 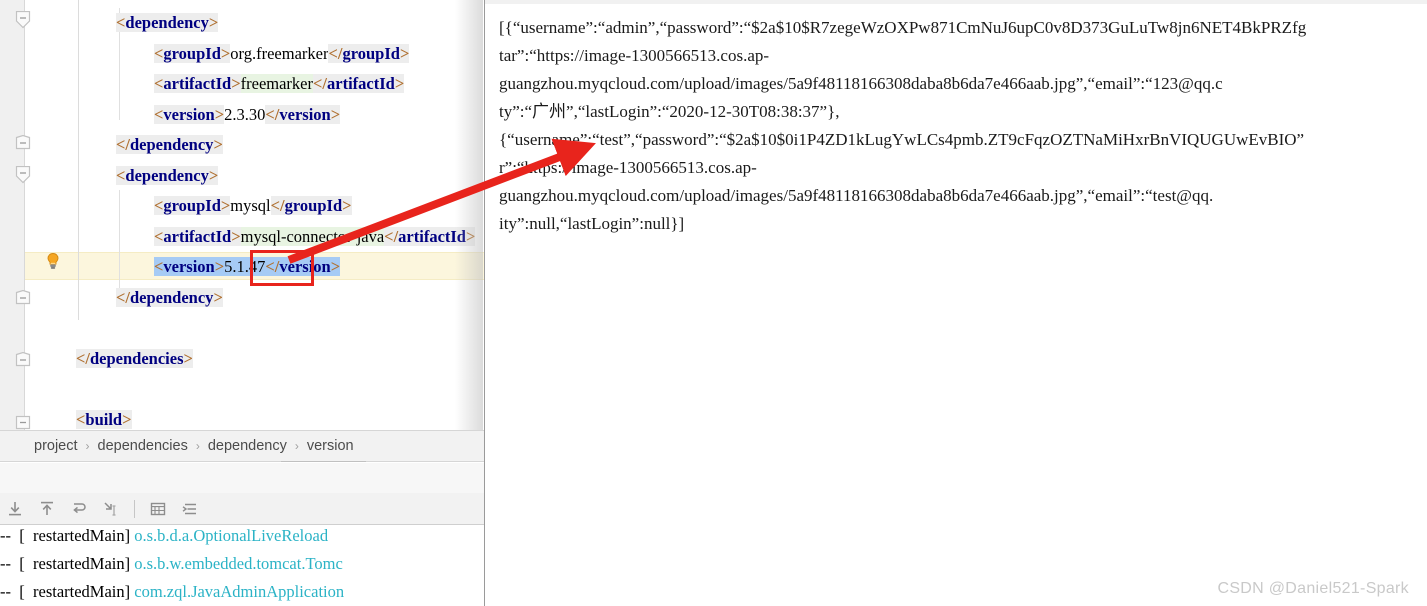 I want to click on panel-gap, so click(x=242, y=478).